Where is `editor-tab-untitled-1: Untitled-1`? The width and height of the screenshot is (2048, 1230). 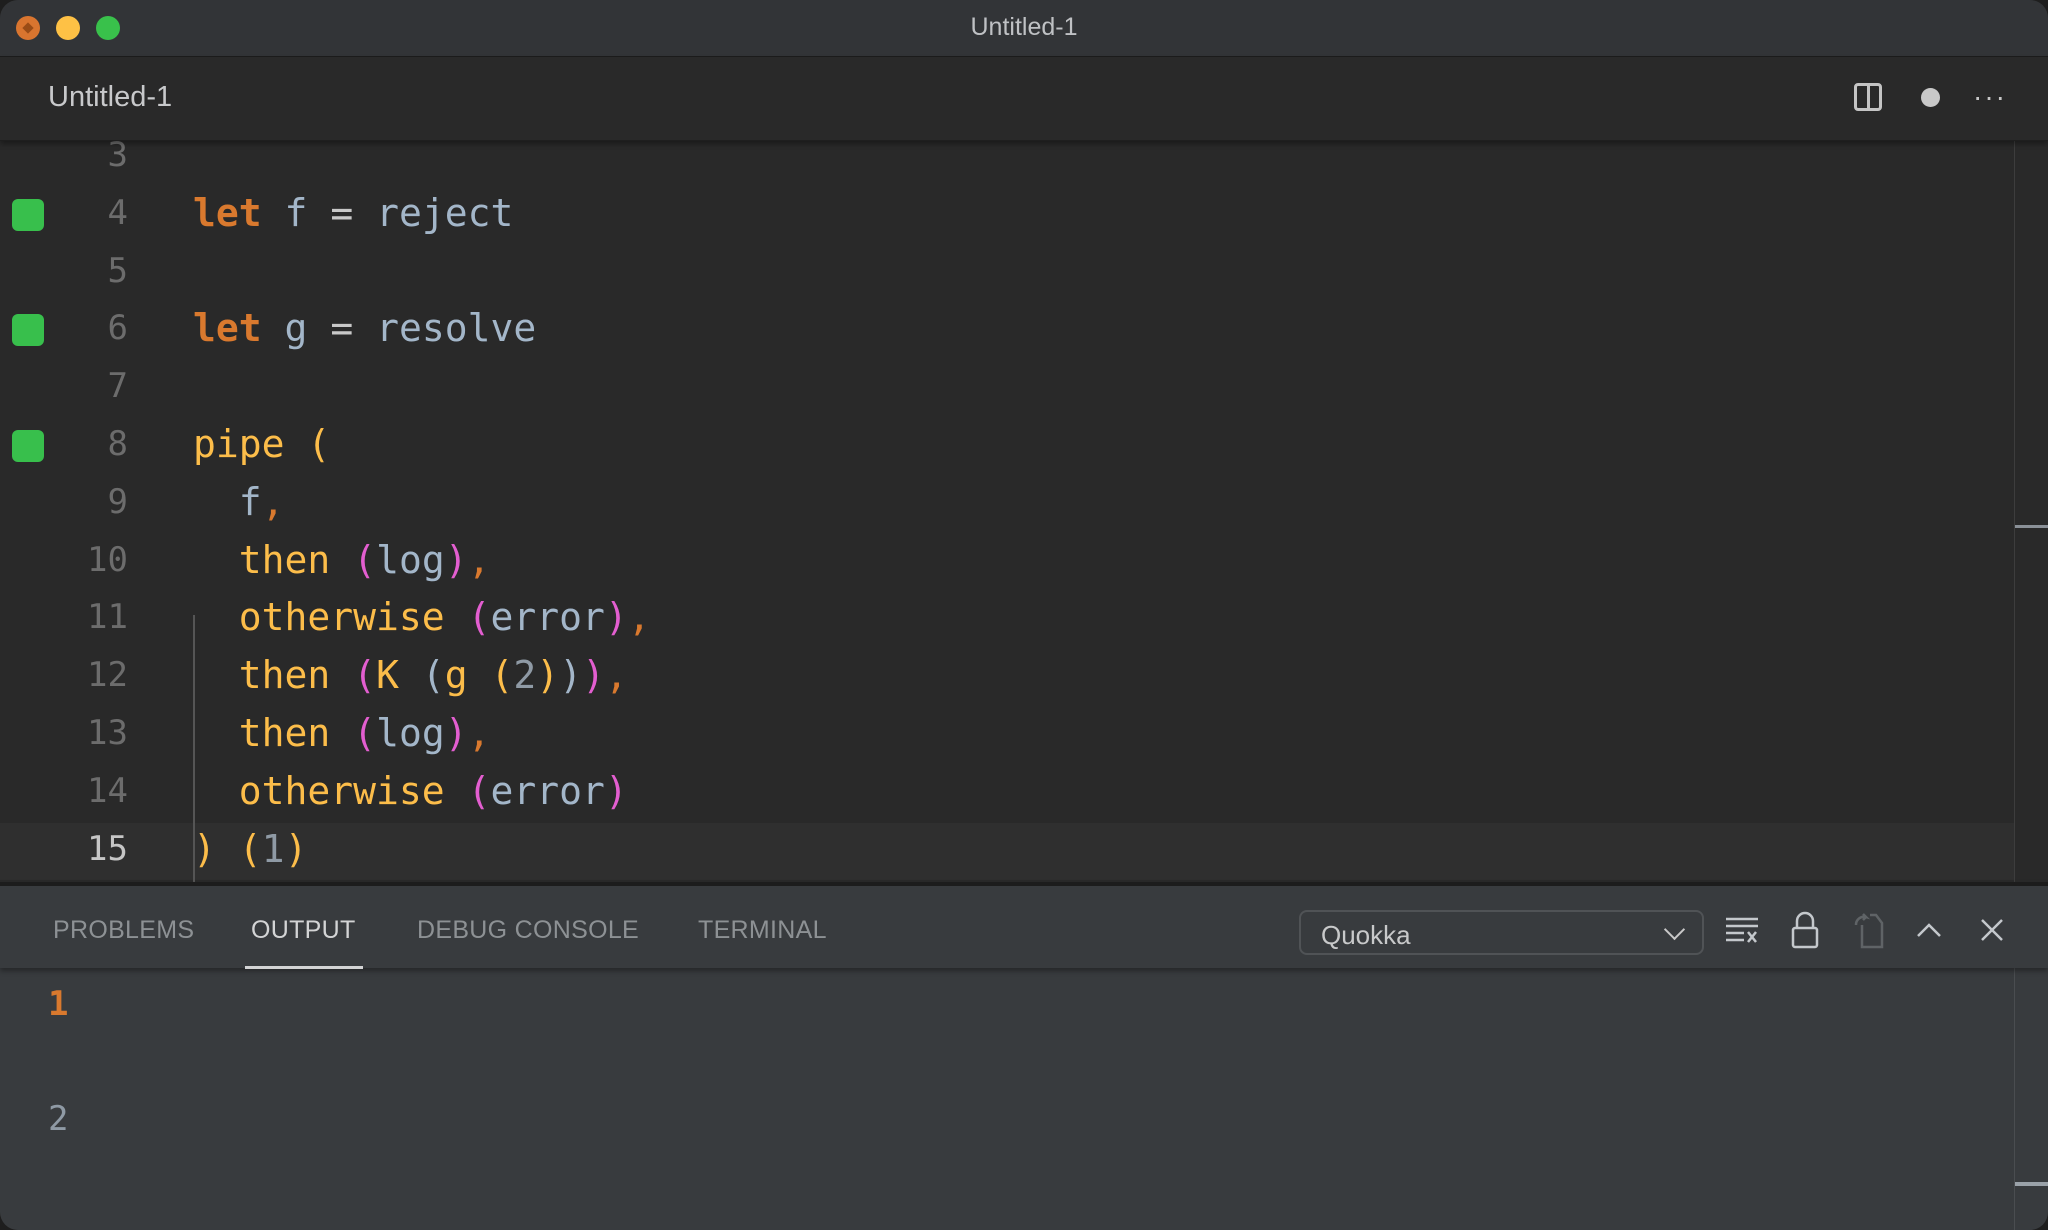
editor-tab-untitled-1: Untitled-1 is located at coordinates (110, 97).